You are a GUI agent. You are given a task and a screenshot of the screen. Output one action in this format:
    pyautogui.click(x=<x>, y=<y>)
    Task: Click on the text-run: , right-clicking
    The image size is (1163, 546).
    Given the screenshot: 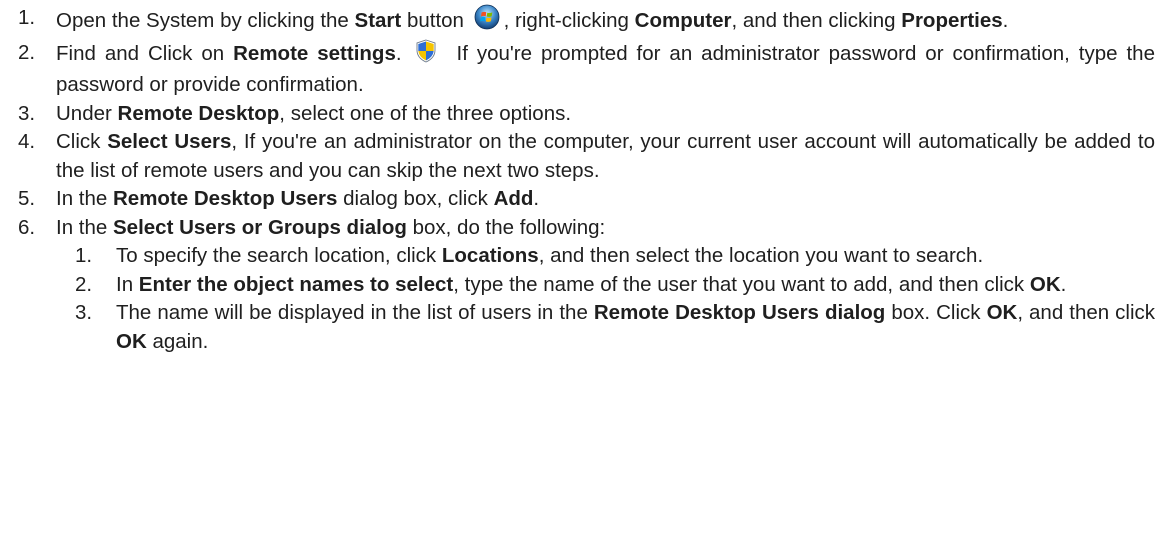 What is the action you would take?
    pyautogui.click(x=569, y=20)
    